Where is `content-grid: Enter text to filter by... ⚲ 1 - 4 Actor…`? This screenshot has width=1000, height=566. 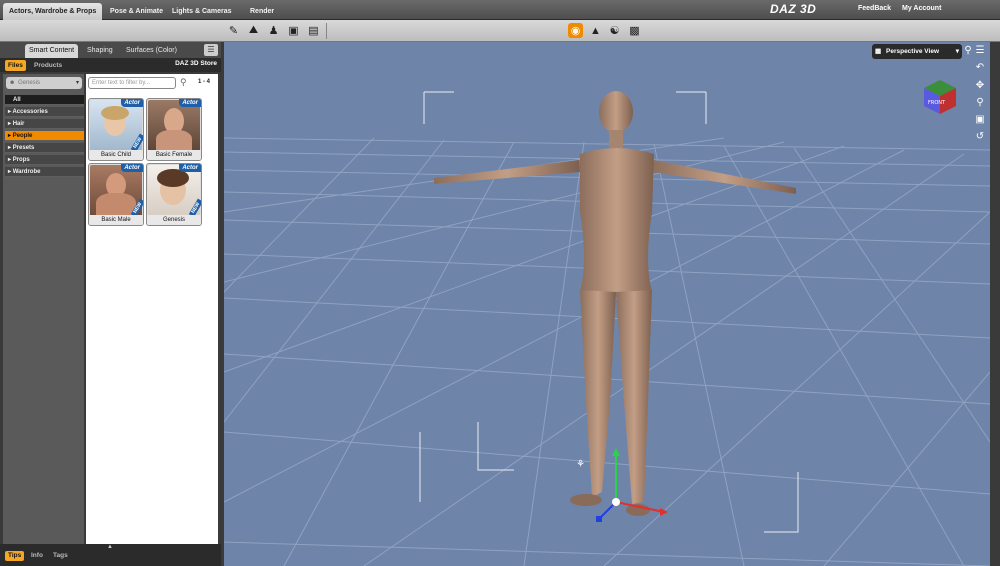
content-grid: Enter text to filter by... ⚲ 1 - 4 Actor… is located at coordinates (152, 309).